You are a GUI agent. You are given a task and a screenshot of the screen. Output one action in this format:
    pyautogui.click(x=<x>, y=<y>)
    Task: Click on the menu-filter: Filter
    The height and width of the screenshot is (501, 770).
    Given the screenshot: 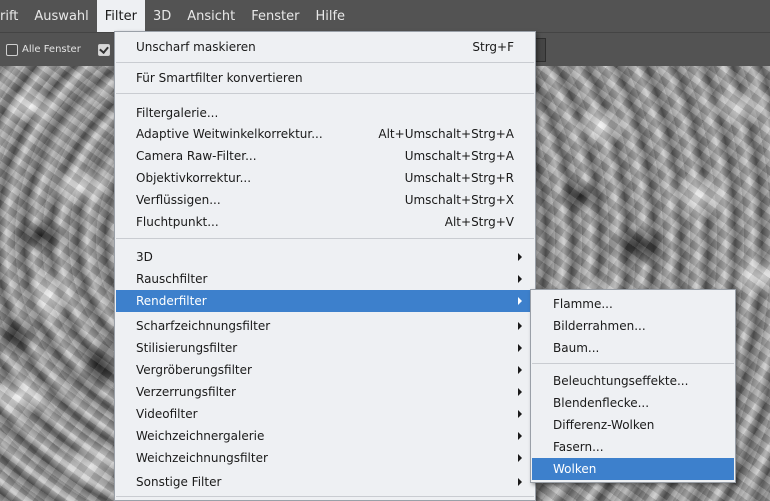 What is the action you would take?
    pyautogui.click(x=120, y=16)
    